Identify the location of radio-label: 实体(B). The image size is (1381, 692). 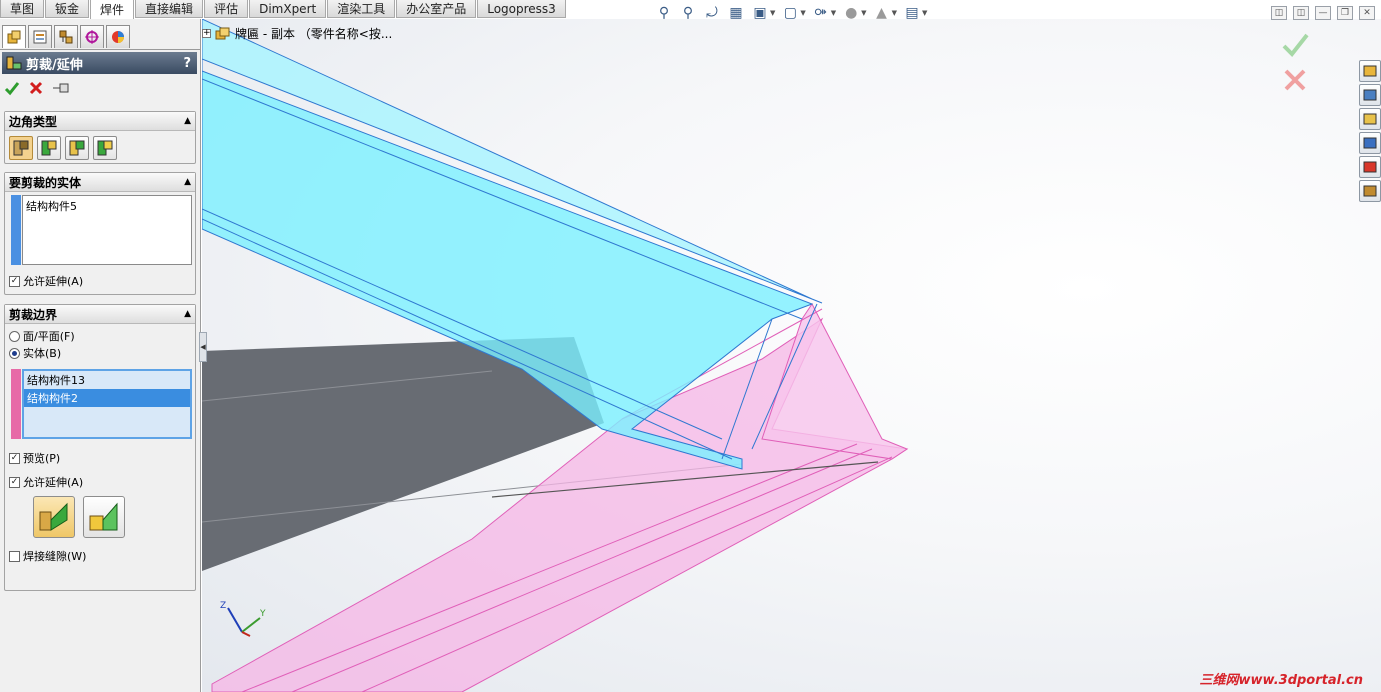
(42, 353).